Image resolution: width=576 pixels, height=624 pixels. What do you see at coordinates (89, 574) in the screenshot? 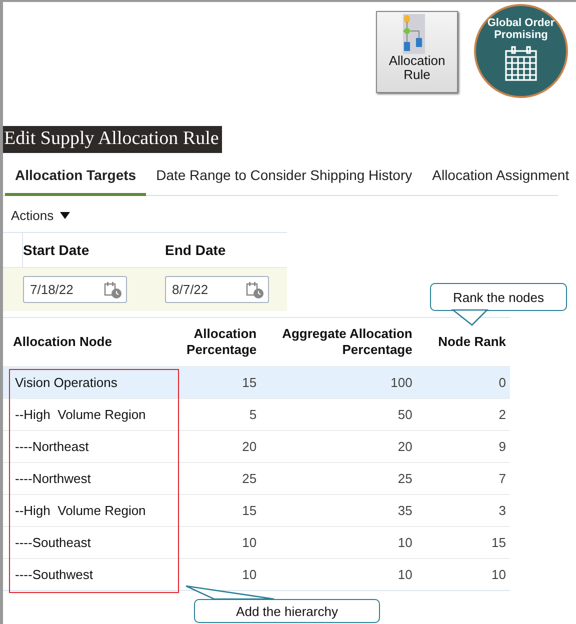
I see `table-cell: ----Southwest` at bounding box center [89, 574].